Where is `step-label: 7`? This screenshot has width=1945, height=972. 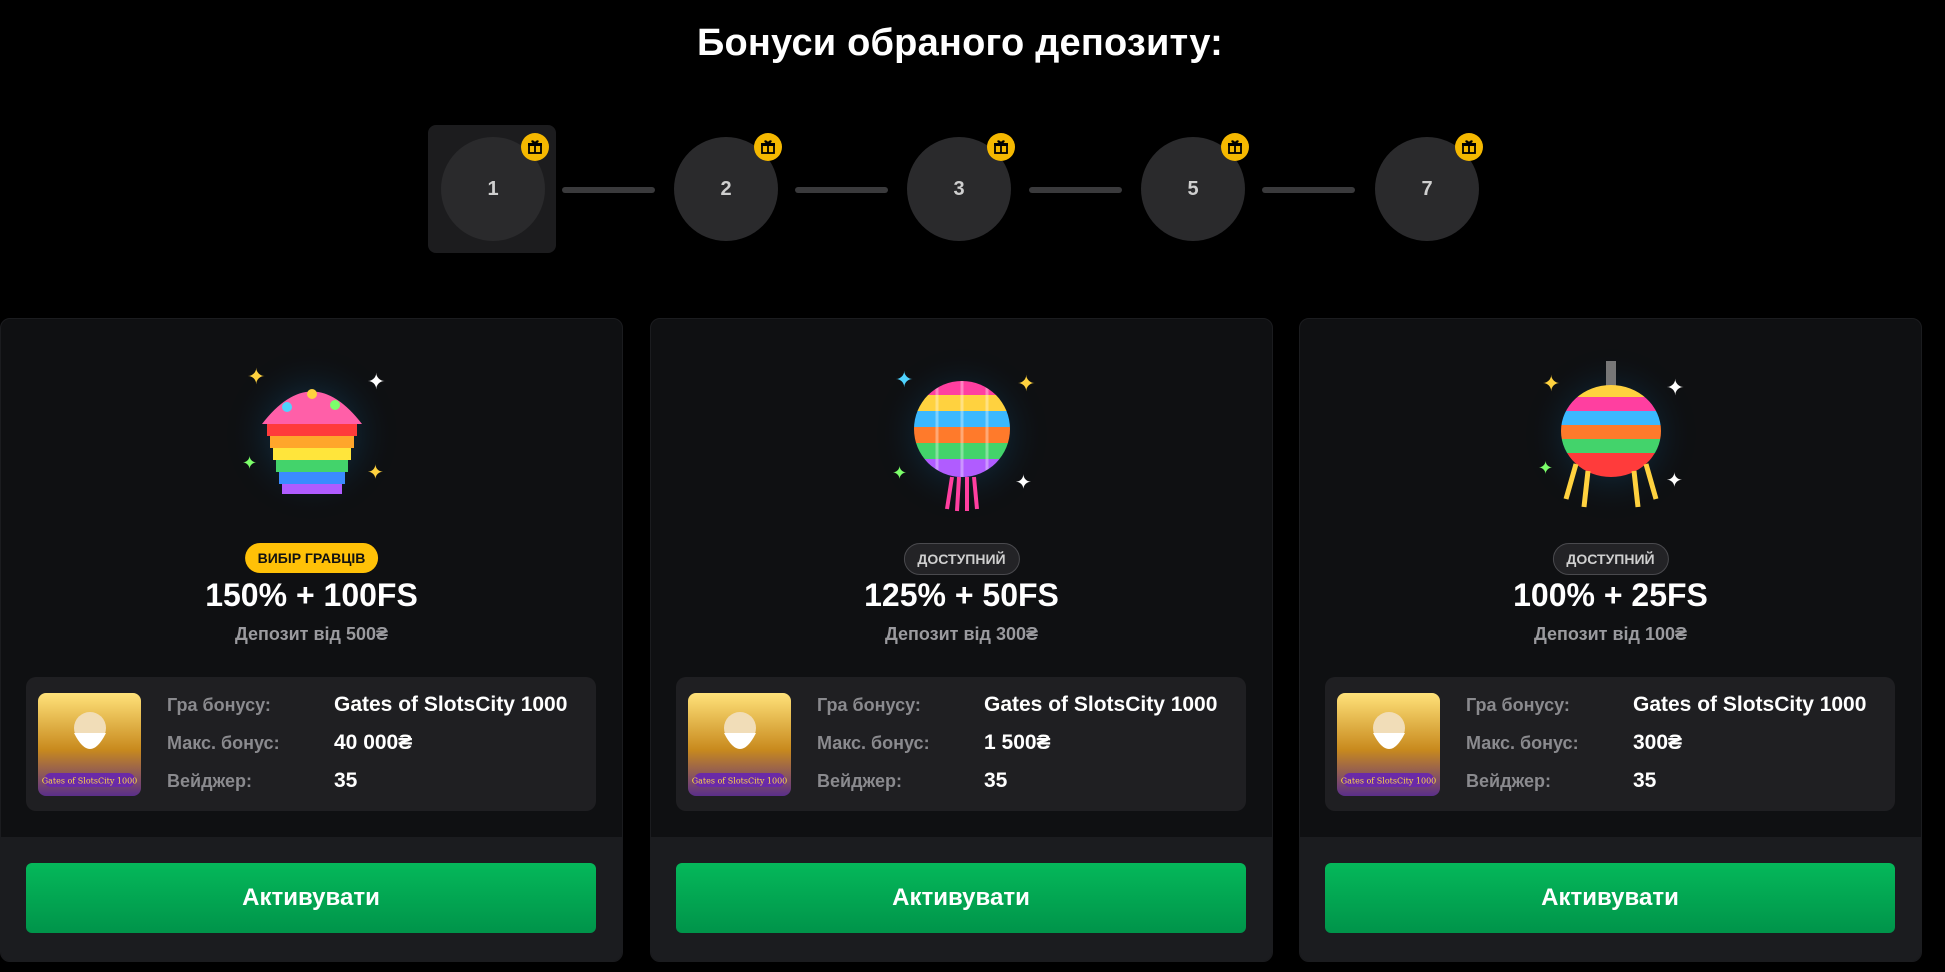
step-label: 7 is located at coordinates (1427, 188).